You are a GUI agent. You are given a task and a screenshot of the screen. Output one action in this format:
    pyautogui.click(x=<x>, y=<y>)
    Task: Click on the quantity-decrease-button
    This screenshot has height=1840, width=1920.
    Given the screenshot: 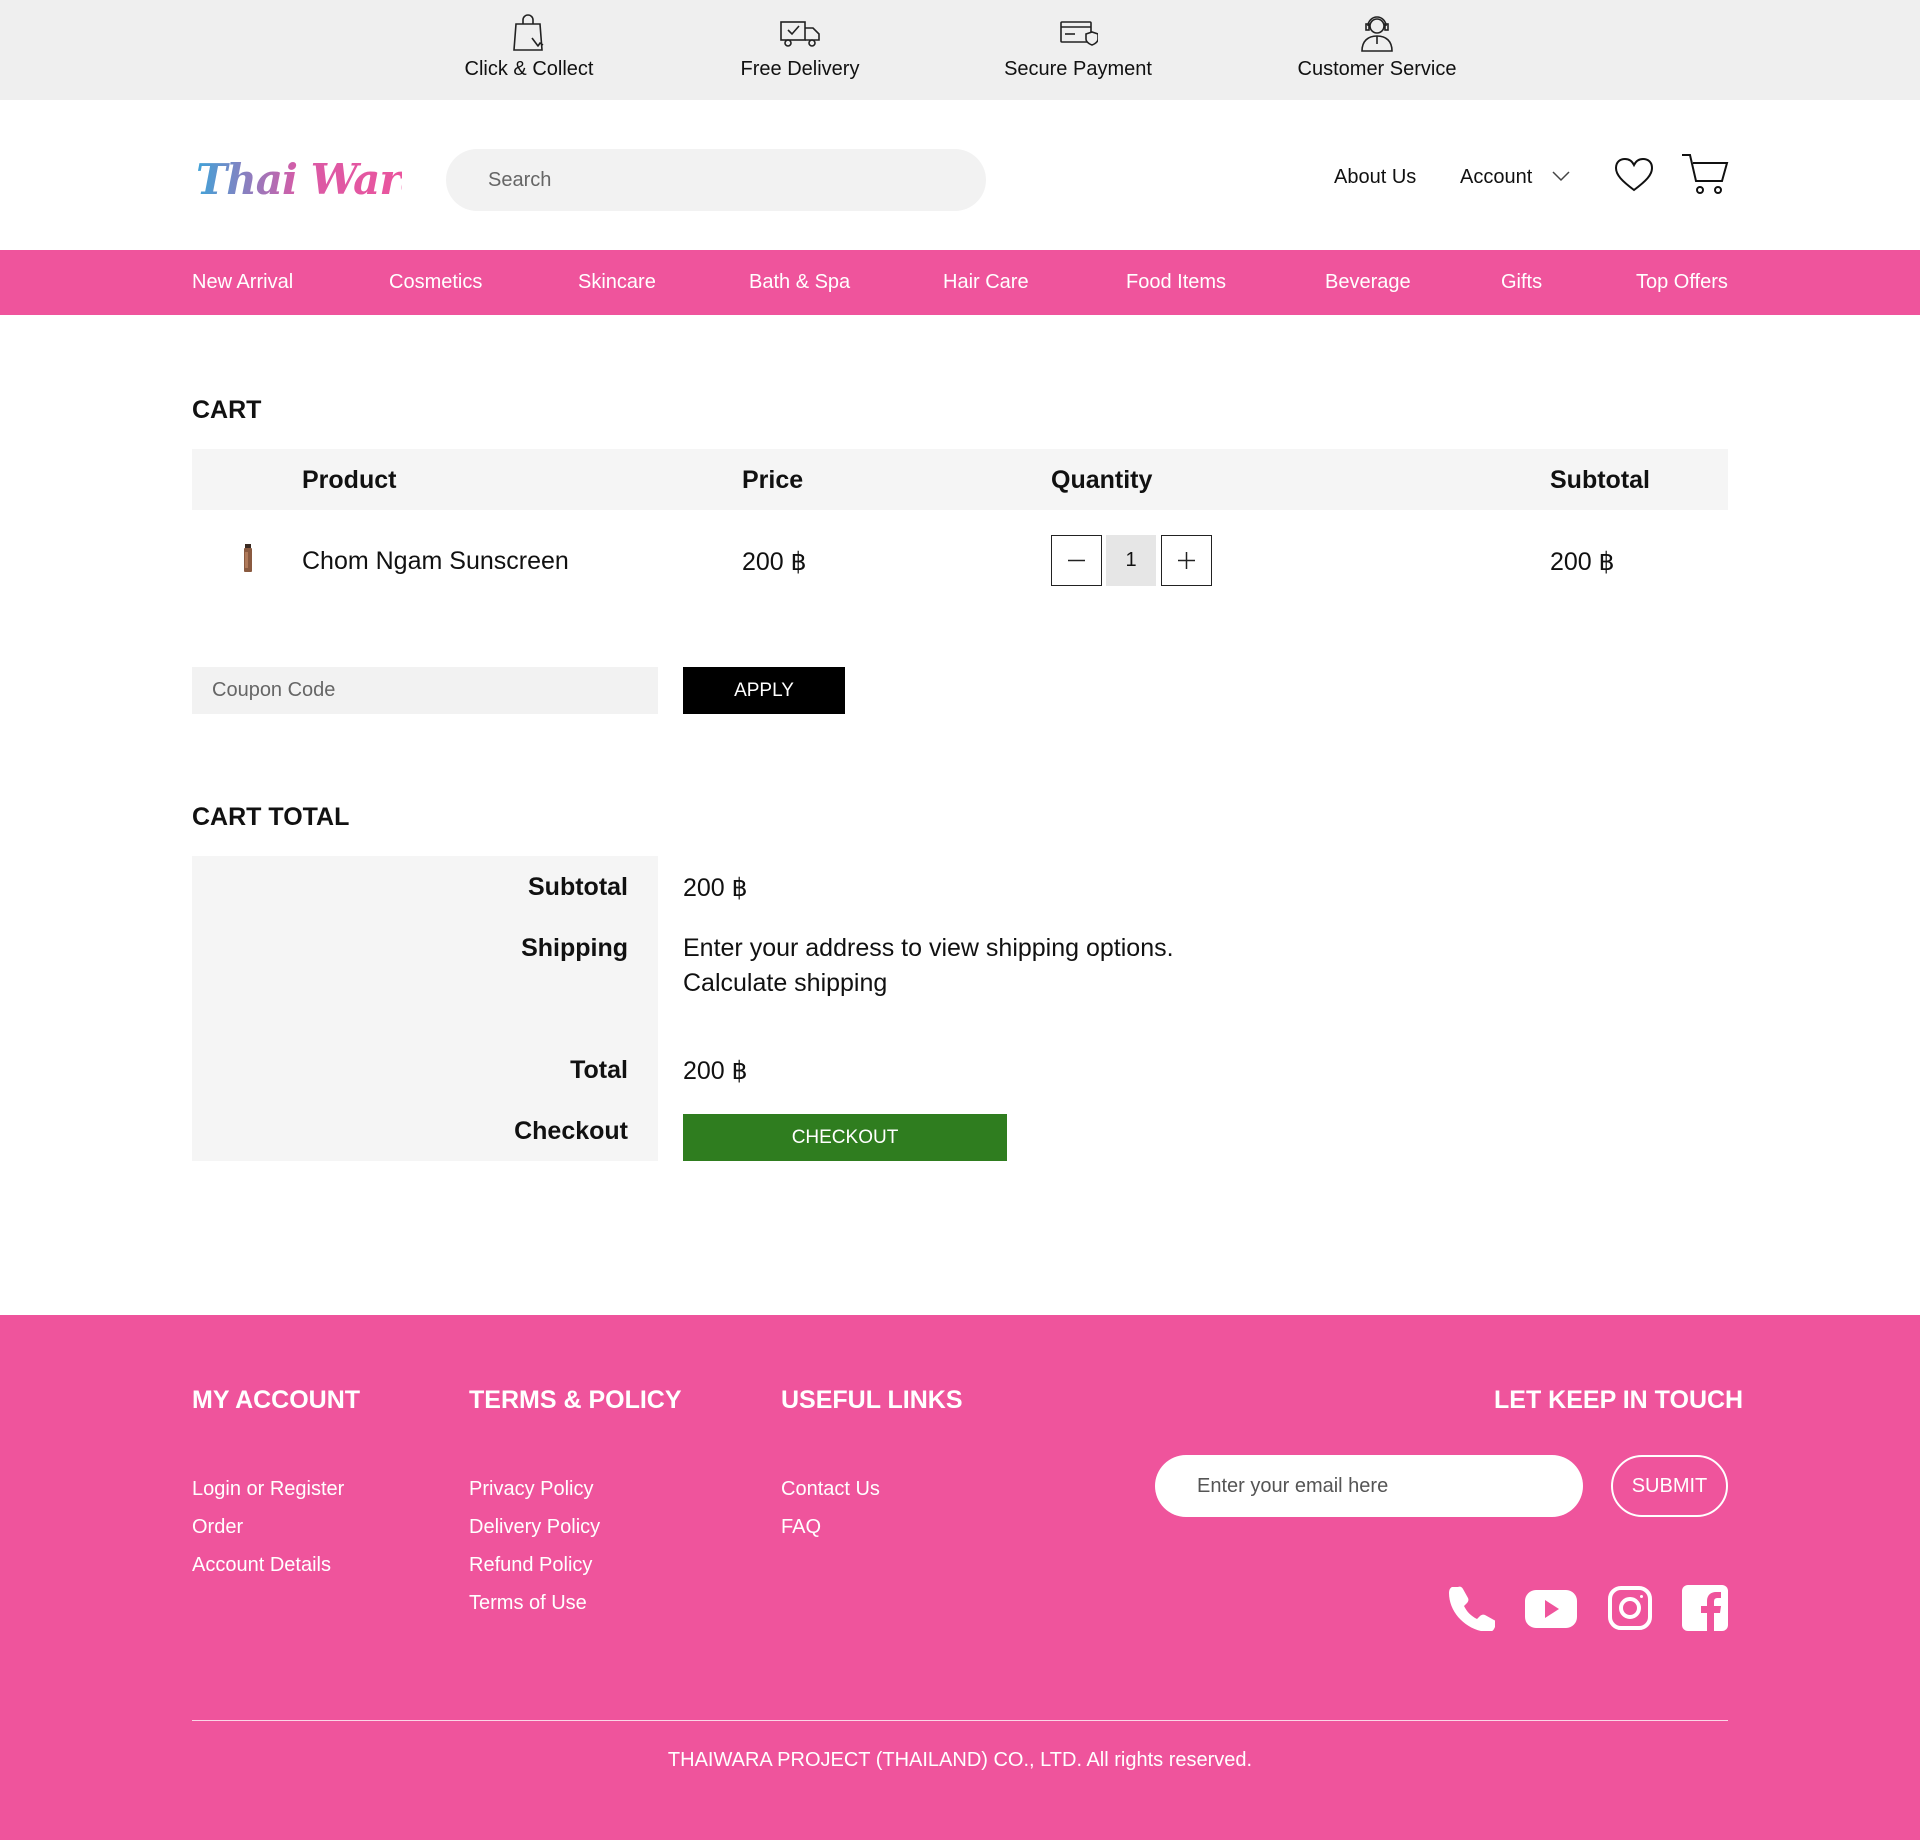 What is the action you would take?
    pyautogui.click(x=1076, y=560)
    